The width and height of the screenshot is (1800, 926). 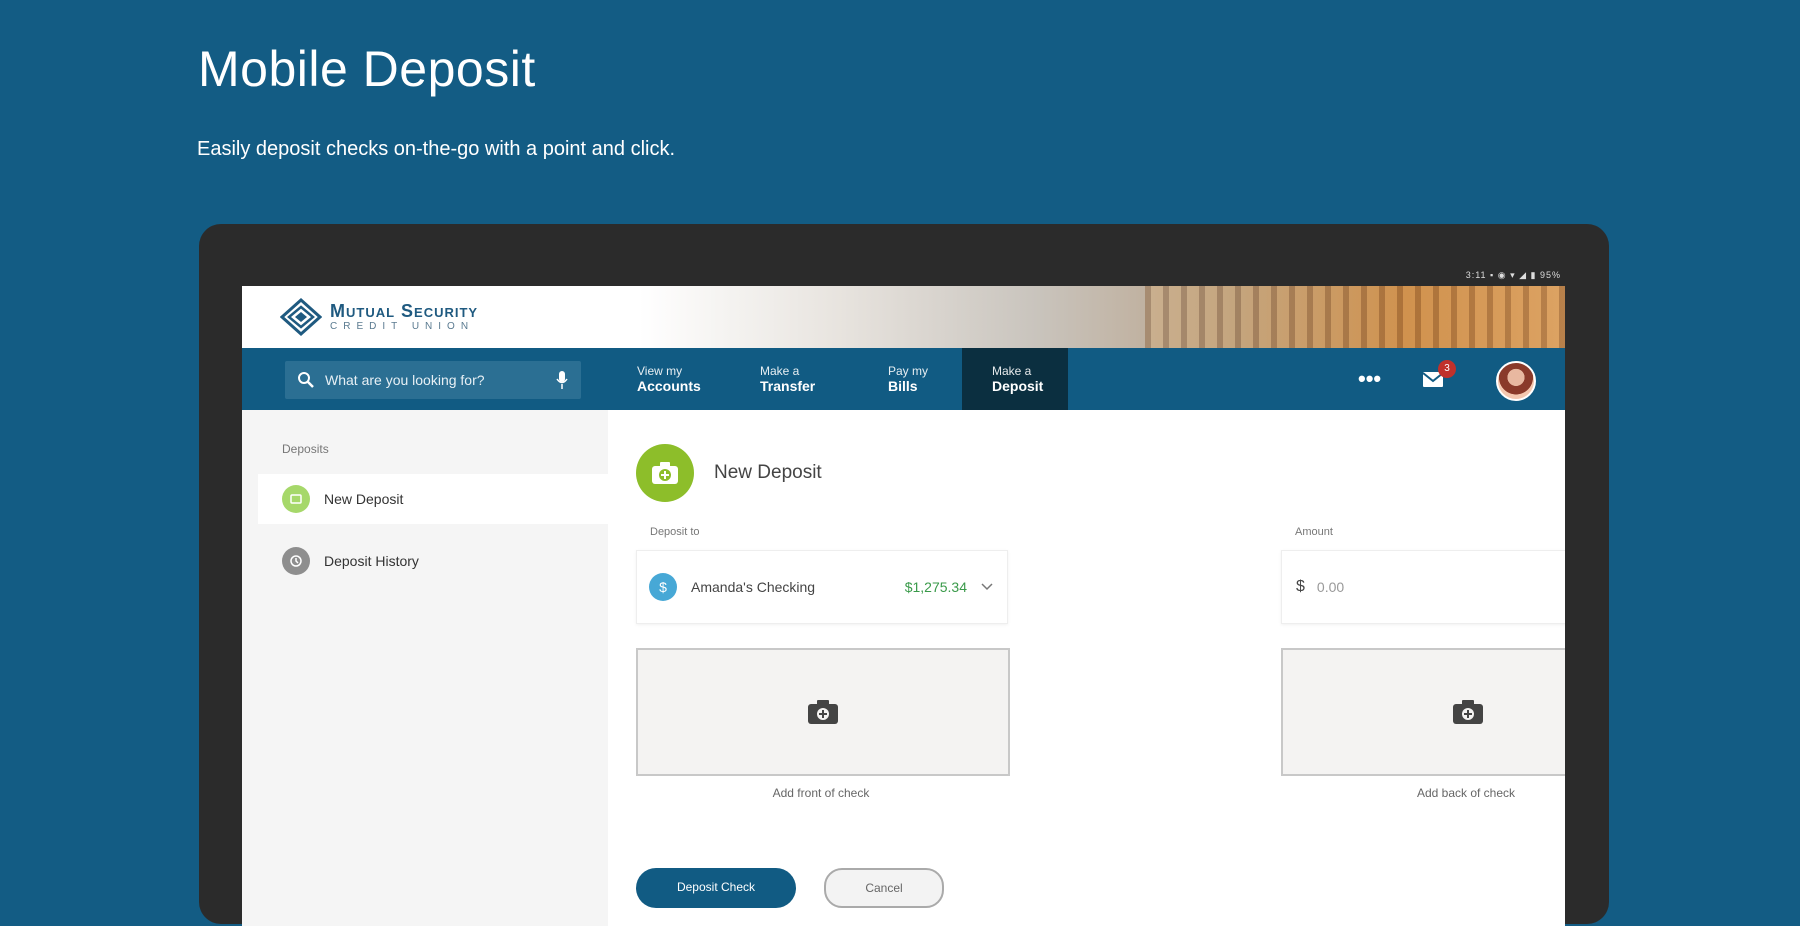 I want to click on front-check-capture, so click(x=823, y=712).